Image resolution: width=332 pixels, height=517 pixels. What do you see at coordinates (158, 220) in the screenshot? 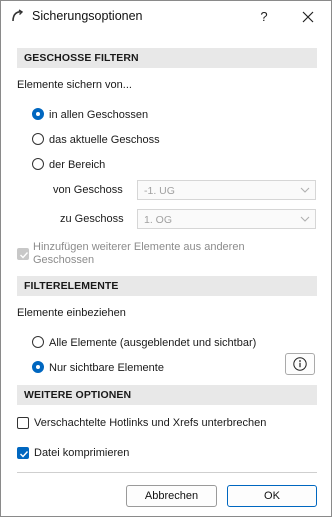
I see `to-floor-value: 1. OG` at bounding box center [158, 220].